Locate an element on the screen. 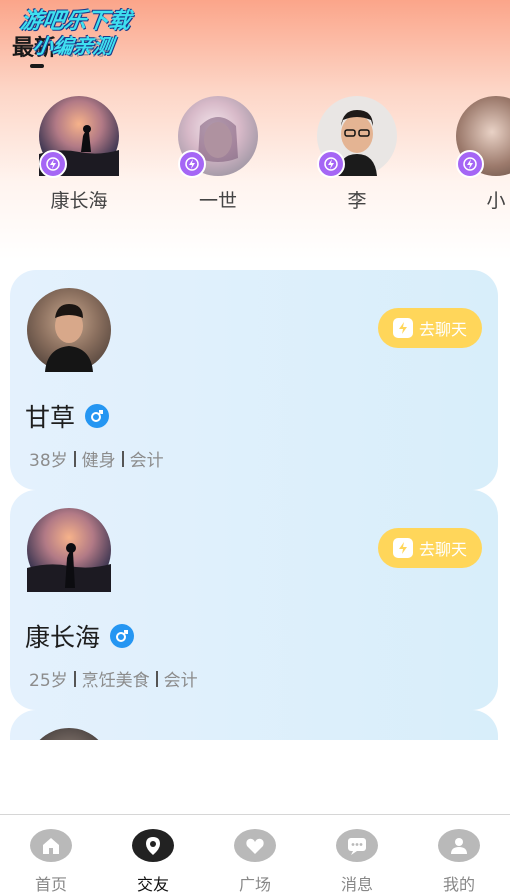 The width and height of the screenshot is (510, 895). card-user-name-row: 康长海 is located at coordinates (80, 636).